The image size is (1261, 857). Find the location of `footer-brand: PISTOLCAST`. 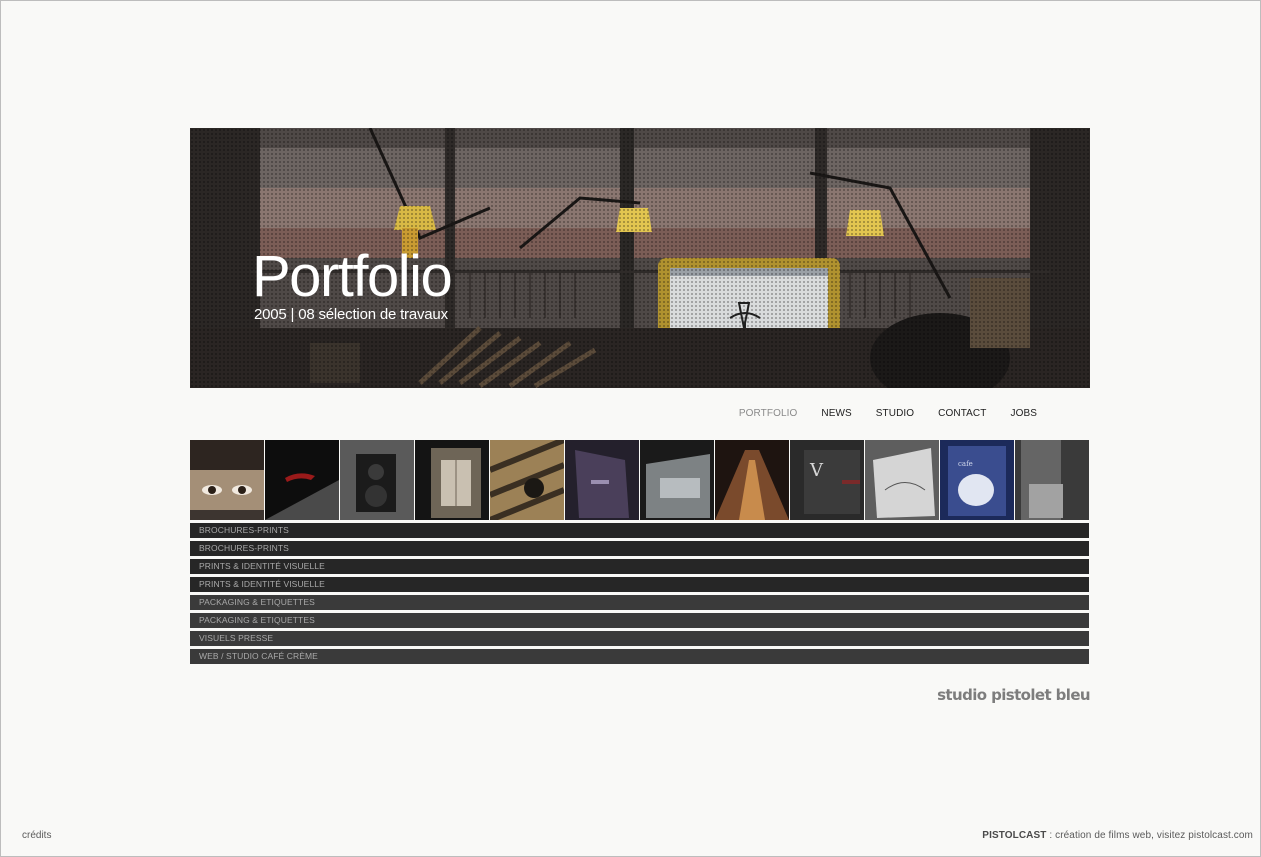

footer-brand: PISTOLCAST is located at coordinates (1014, 835).